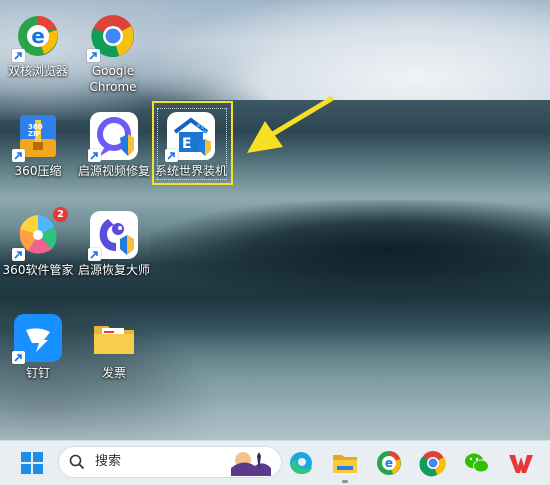 This screenshot has width=550, height=485. What do you see at coordinates (37, 339) in the screenshot?
I see `dingtalk-icon` at bounding box center [37, 339].